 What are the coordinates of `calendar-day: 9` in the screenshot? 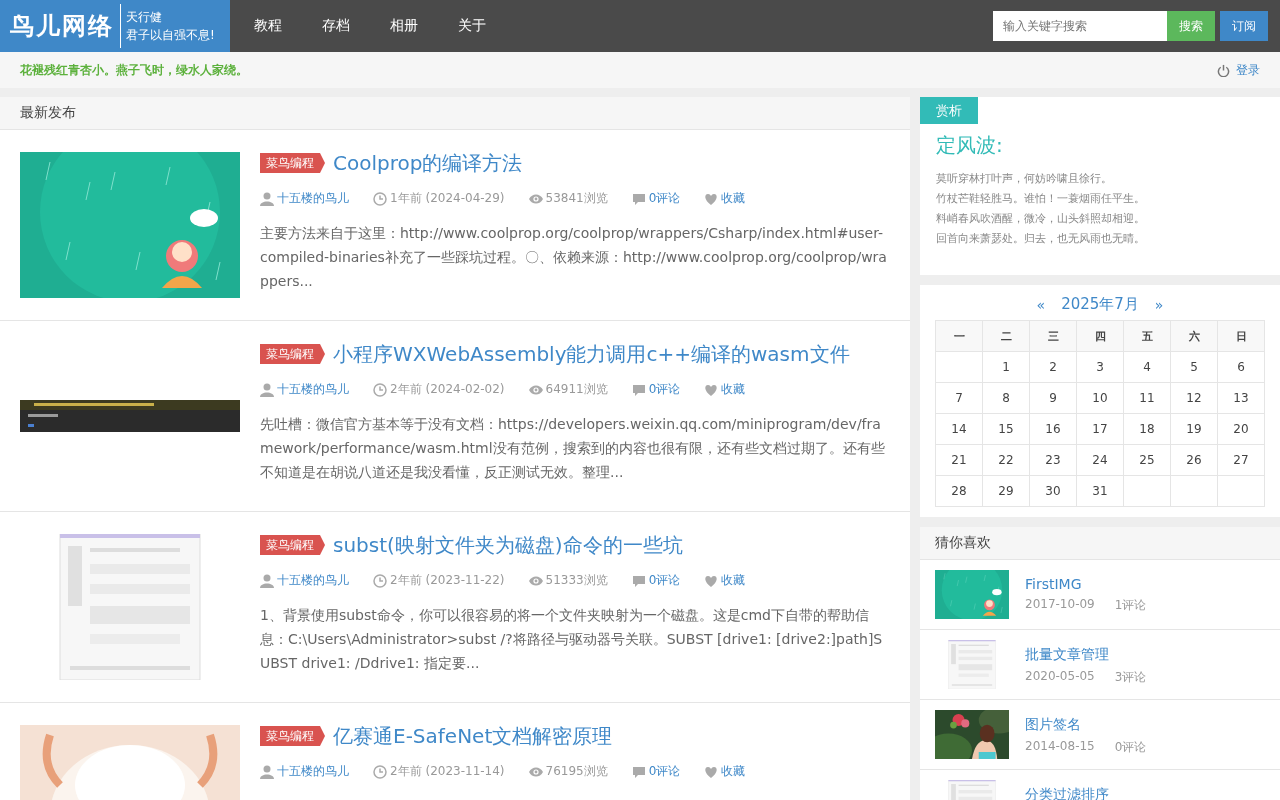 It's located at (1053, 398).